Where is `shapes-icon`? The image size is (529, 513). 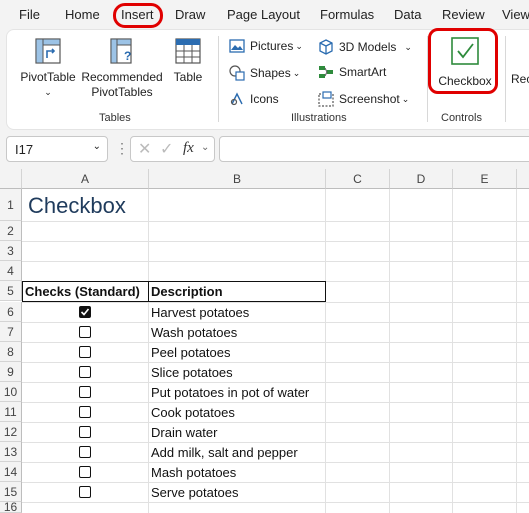 shapes-icon is located at coordinates (237, 73).